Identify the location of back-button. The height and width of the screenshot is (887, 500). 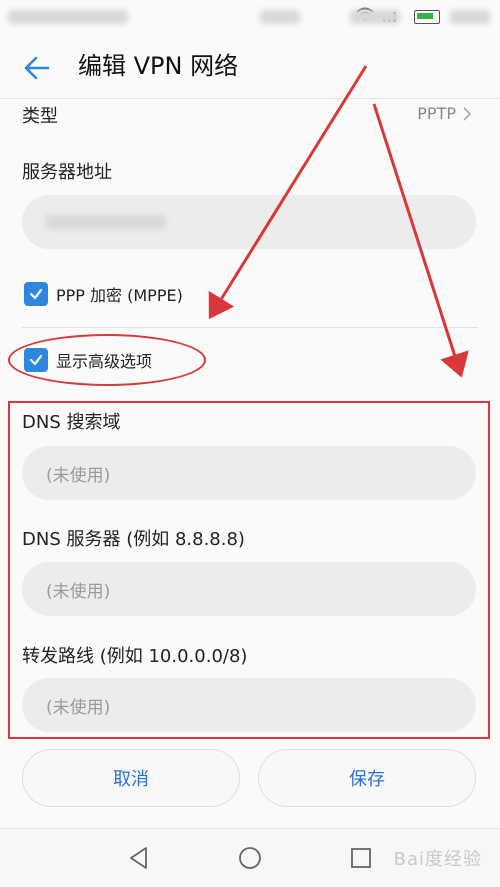
(38, 68).